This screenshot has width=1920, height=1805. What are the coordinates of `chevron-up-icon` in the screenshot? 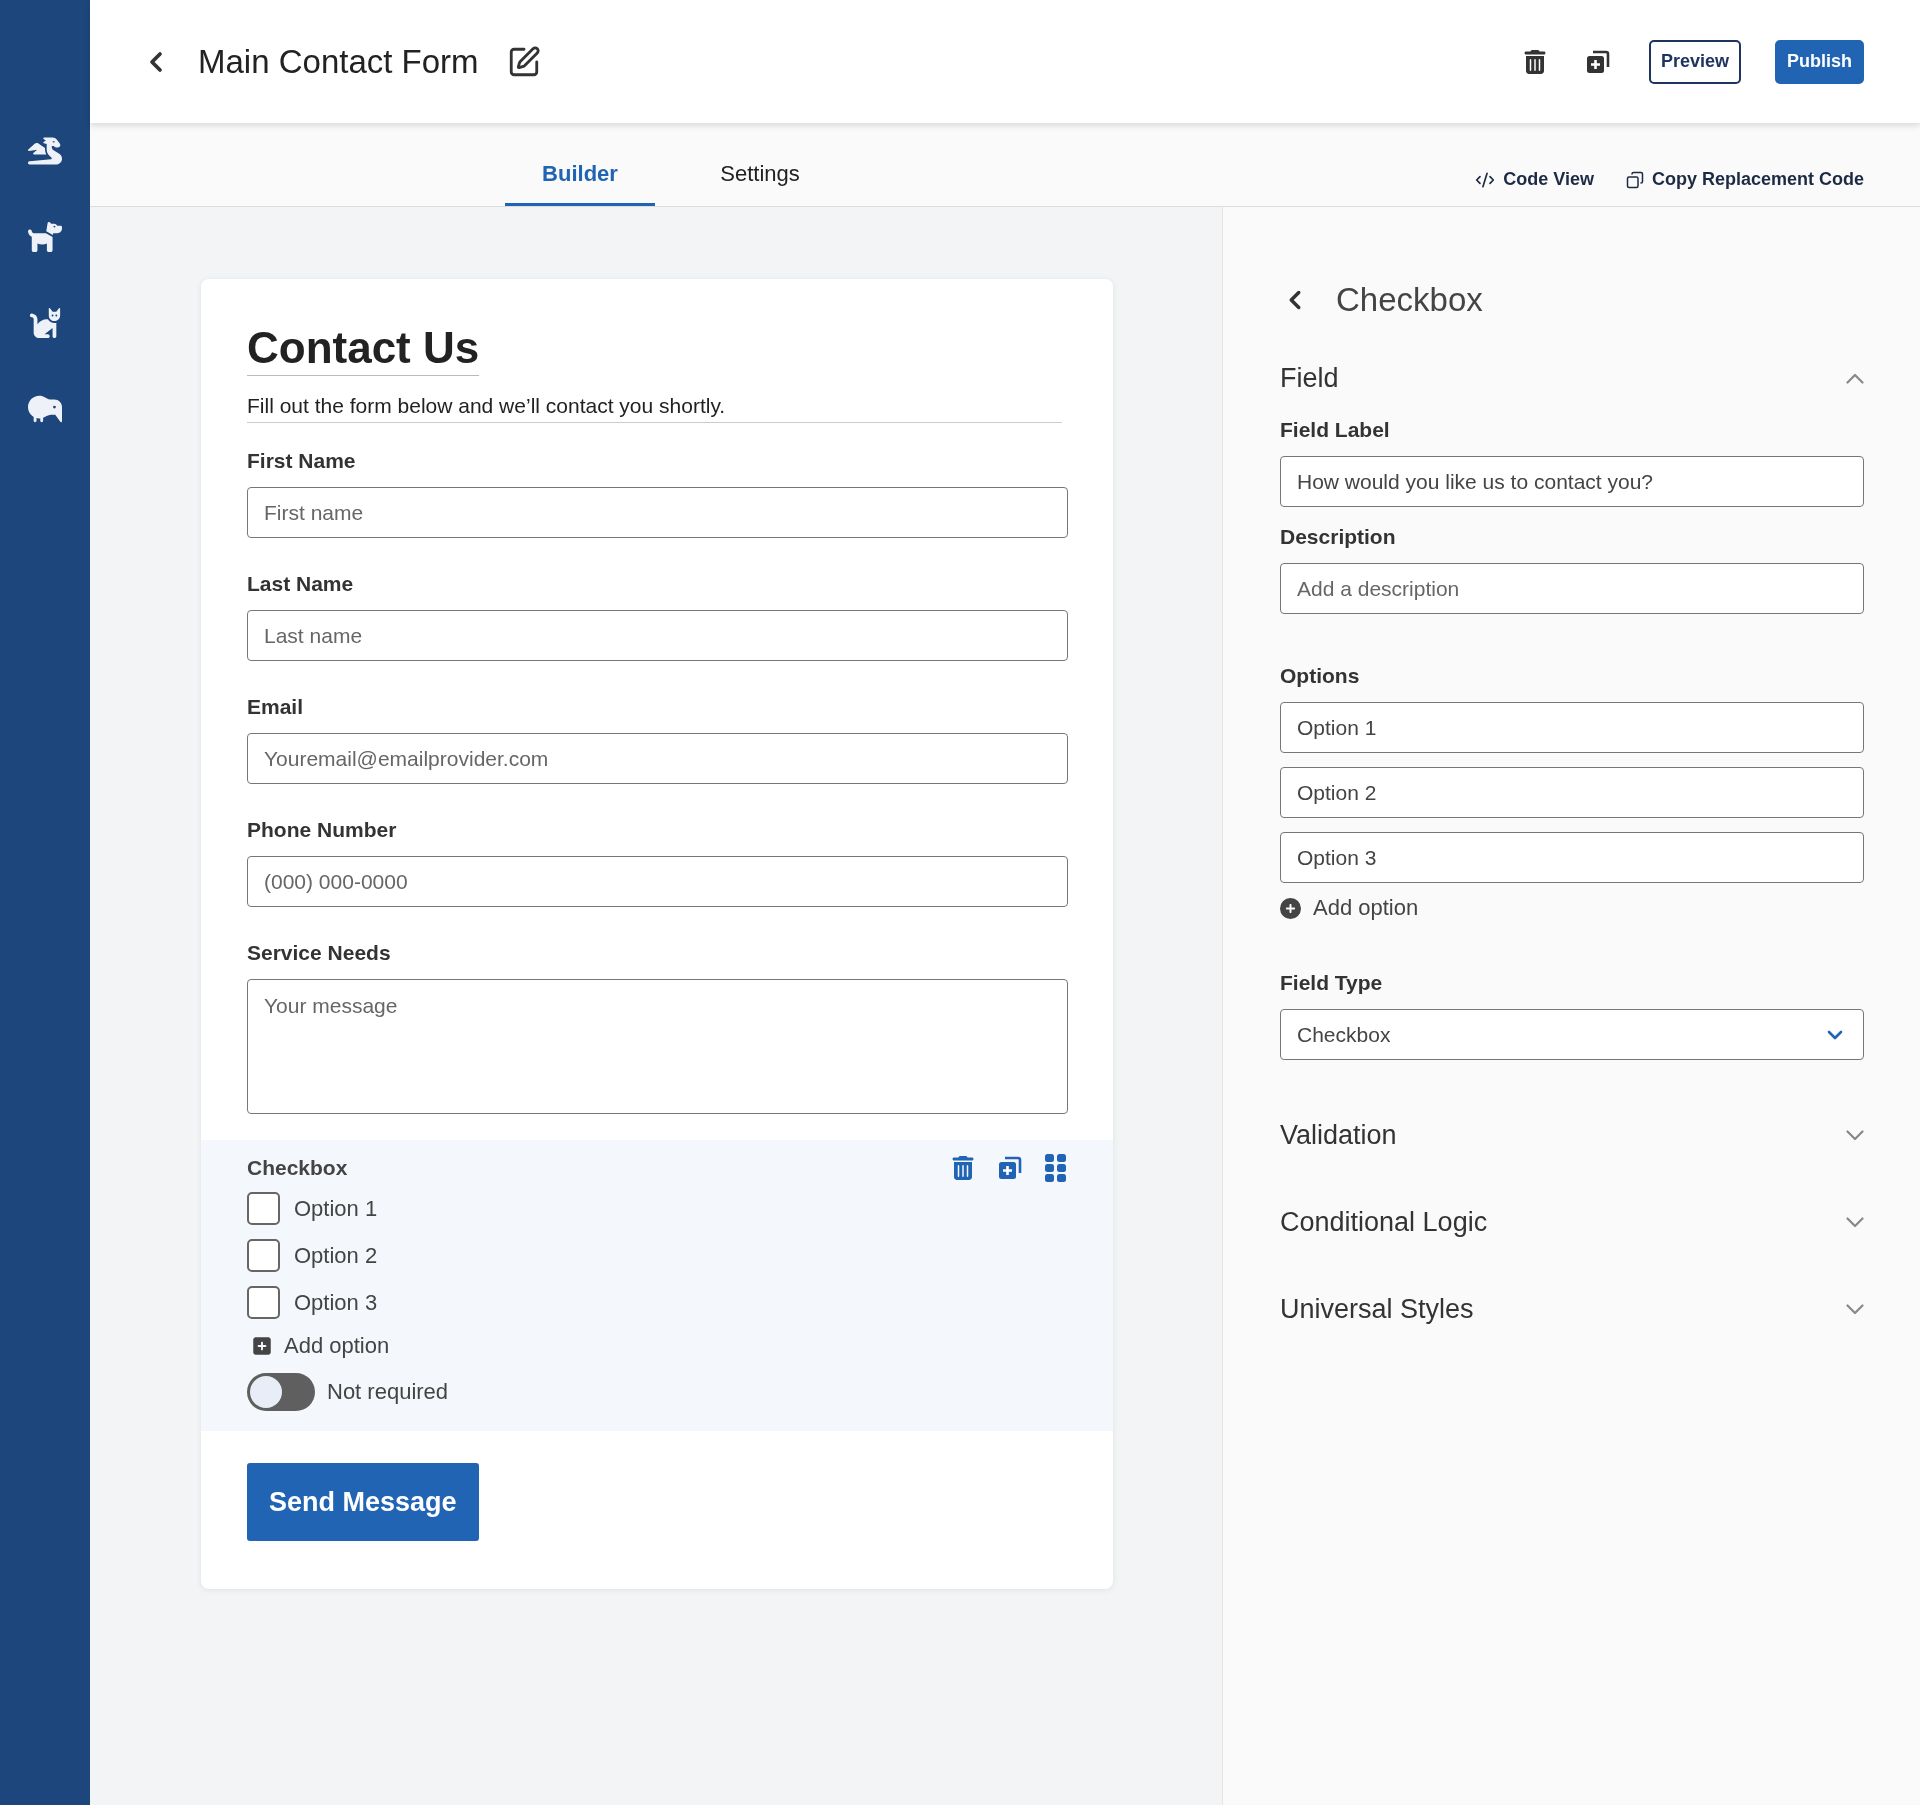 It's located at (1855, 378).